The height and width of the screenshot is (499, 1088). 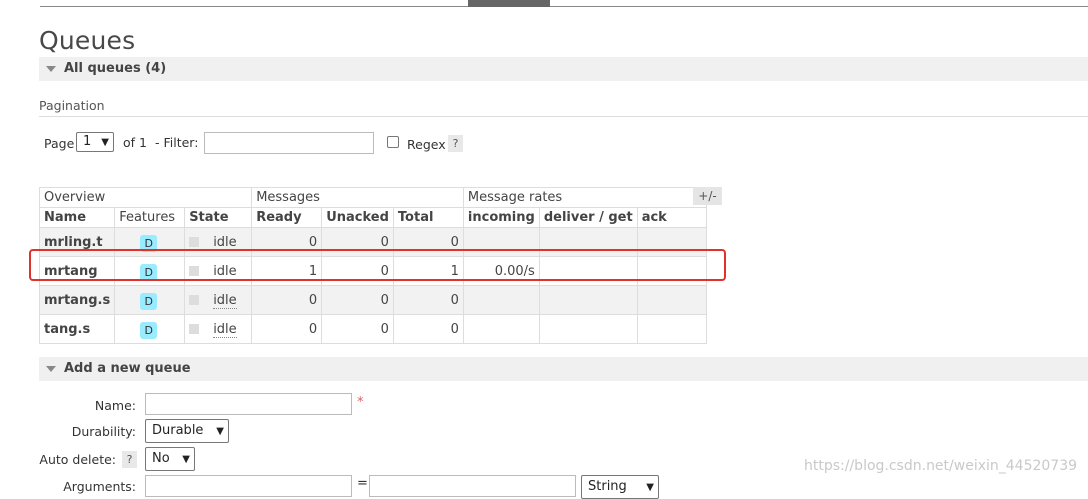 I want to click on table-group-header: Overview Messages Message rates, so click(x=372, y=197).